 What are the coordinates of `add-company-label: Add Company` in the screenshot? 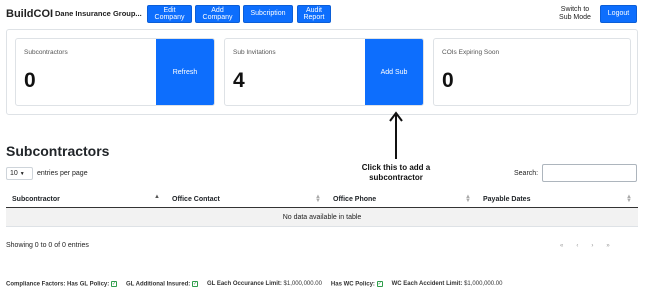 It's located at (217, 14).